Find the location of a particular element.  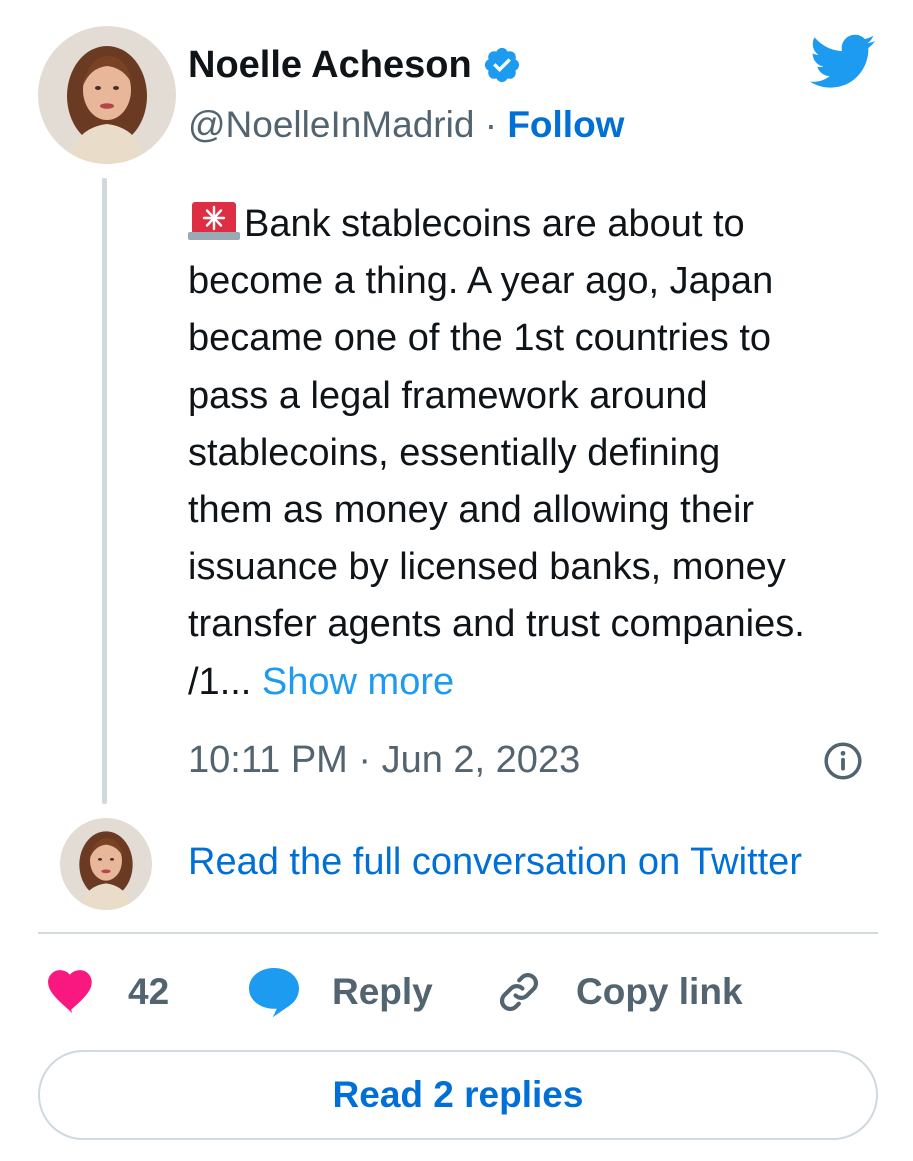

reply-button: Reply is located at coordinates (339, 992).